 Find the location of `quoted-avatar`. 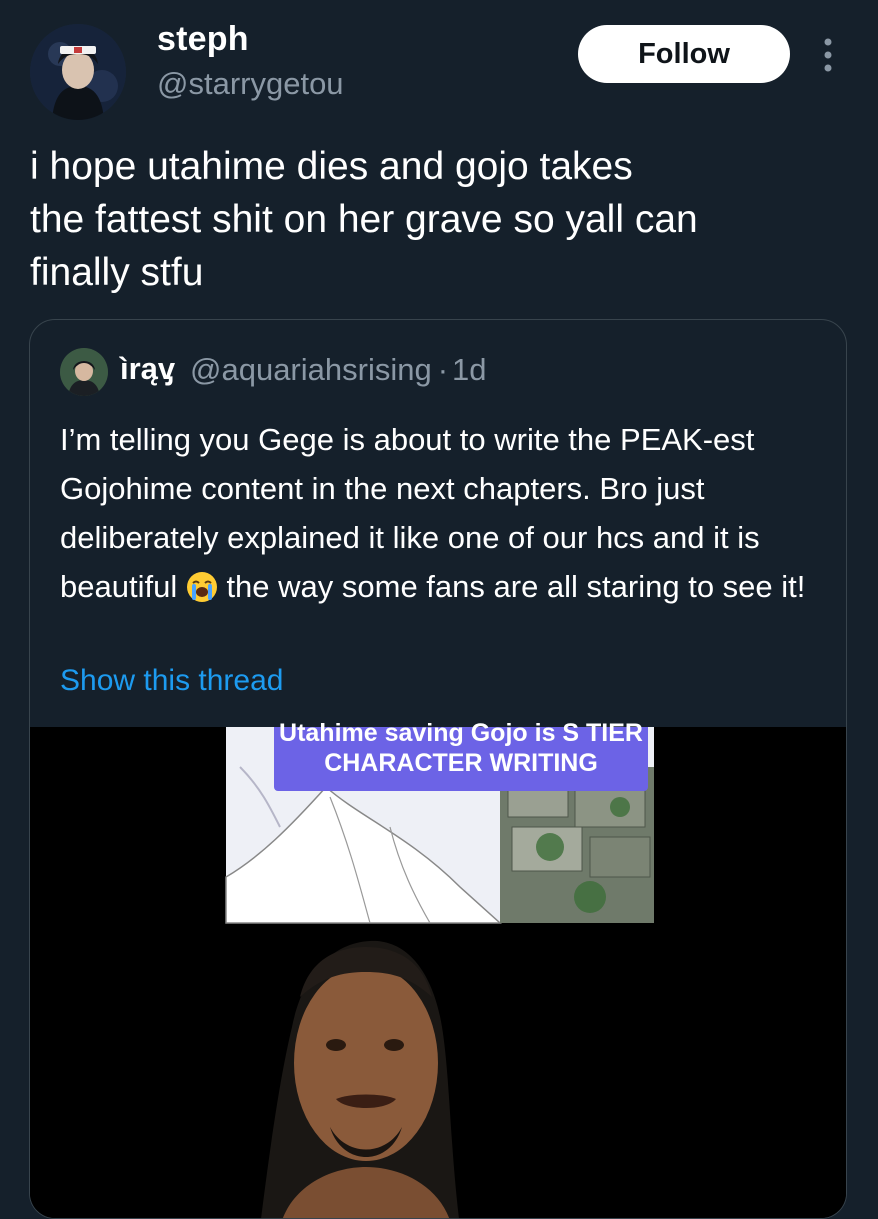

quoted-avatar is located at coordinates (84, 372).